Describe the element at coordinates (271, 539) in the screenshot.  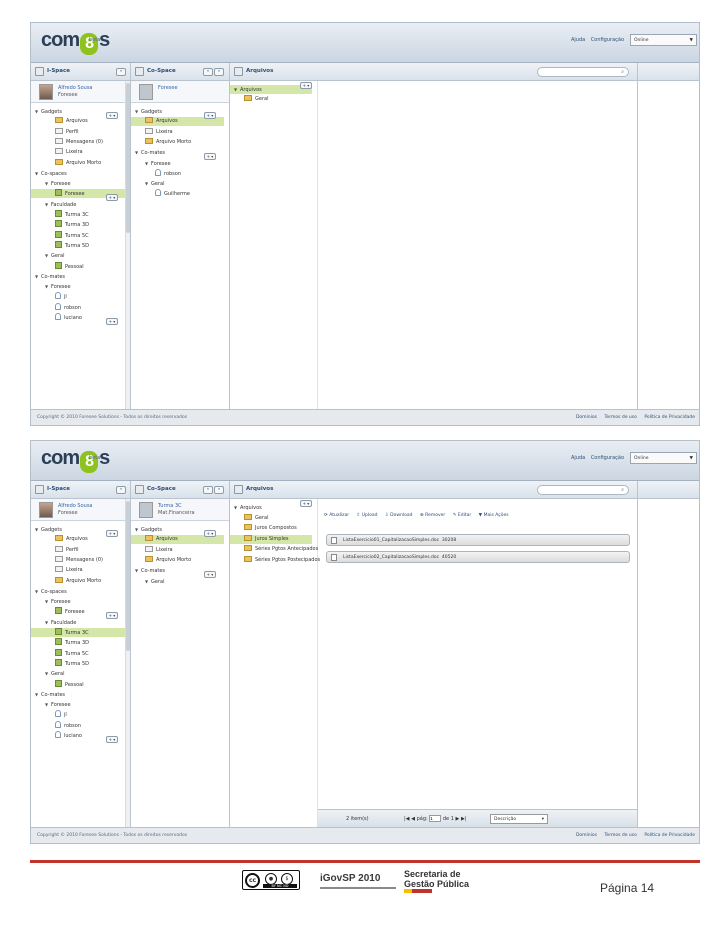
I see `tree-item: Juros Simples` at that location.